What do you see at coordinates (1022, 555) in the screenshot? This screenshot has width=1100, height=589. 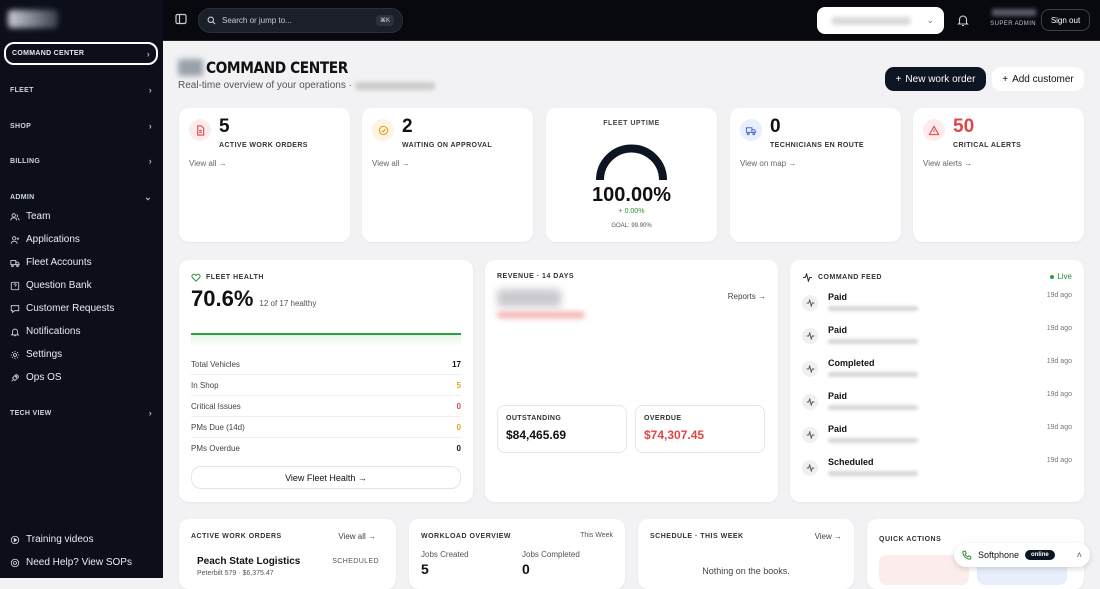 I see `softphone-widget: Softphone online ˄` at bounding box center [1022, 555].